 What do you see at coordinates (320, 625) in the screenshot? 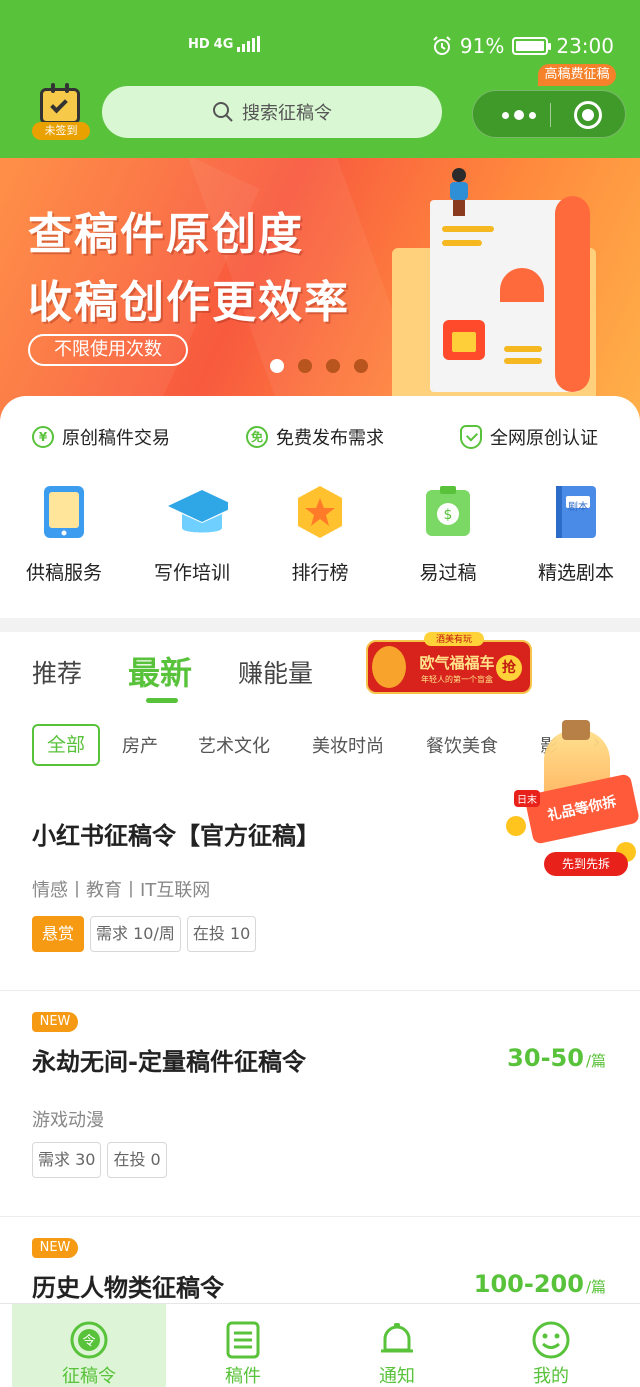
I see `section-divider` at bounding box center [320, 625].